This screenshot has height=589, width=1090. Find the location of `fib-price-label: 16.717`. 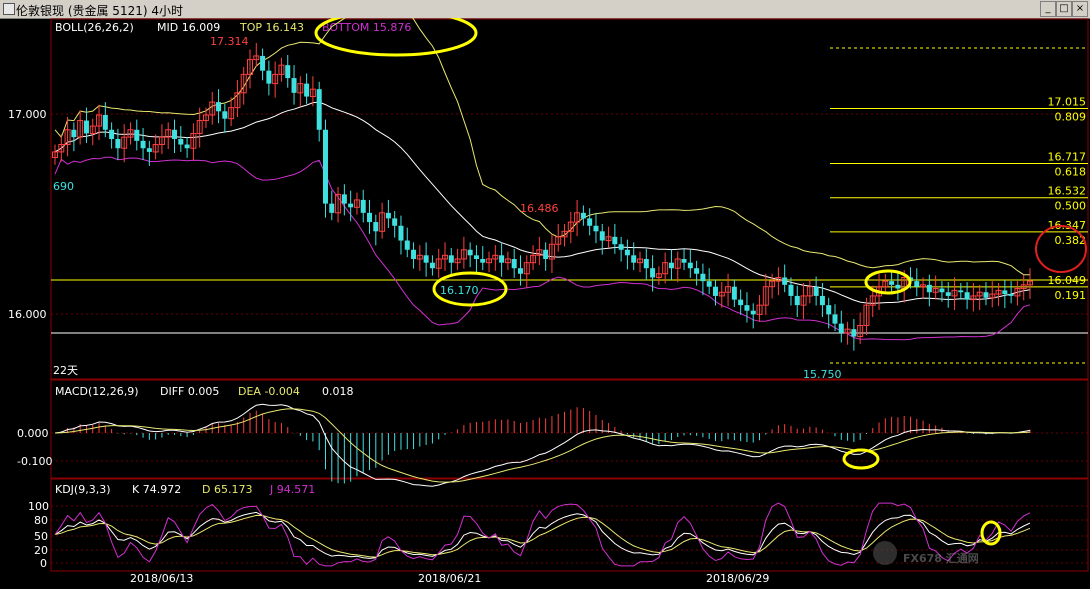

fib-price-label: 16.717 is located at coordinates (1067, 157).